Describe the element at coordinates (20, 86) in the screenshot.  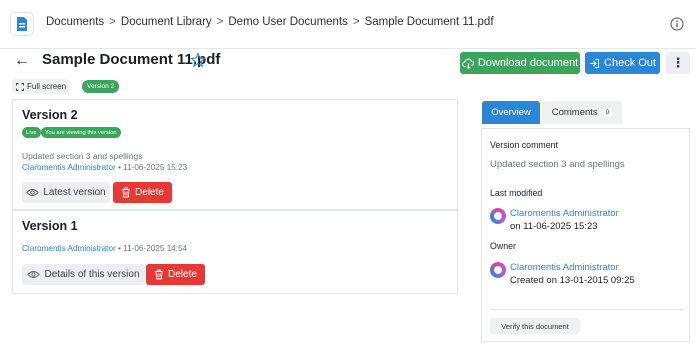
I see `expand-icon` at that location.